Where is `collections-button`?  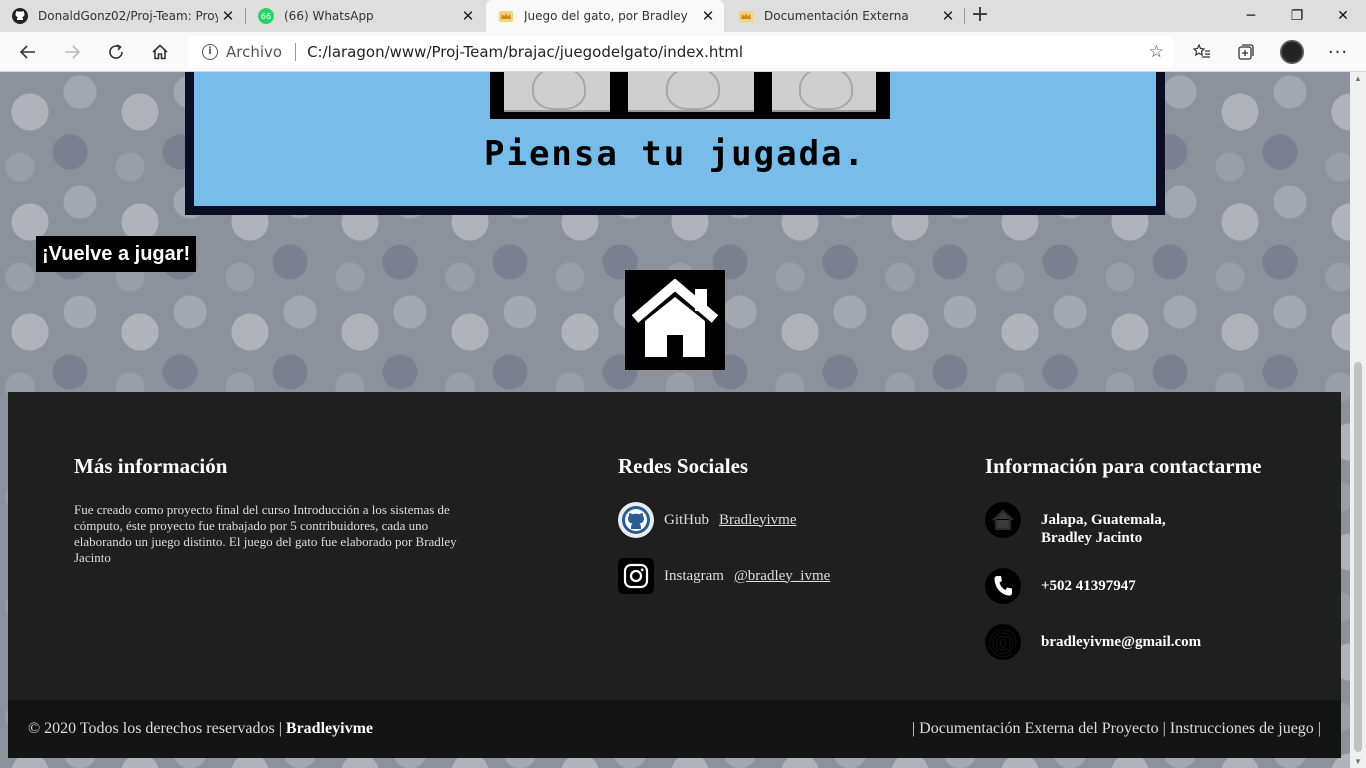
collections-button is located at coordinates (1246, 52).